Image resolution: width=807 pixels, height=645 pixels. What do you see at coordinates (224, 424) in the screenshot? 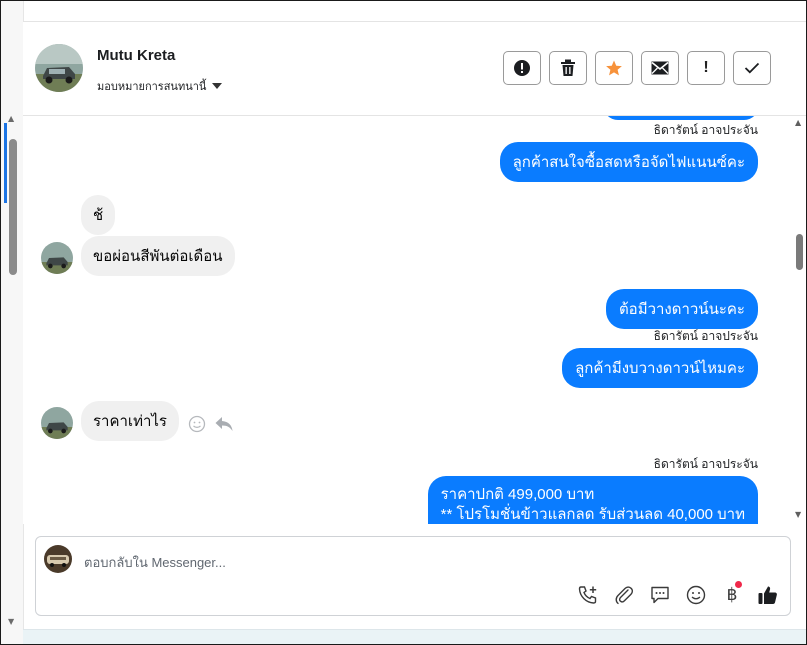
I see `reply-icon` at bounding box center [224, 424].